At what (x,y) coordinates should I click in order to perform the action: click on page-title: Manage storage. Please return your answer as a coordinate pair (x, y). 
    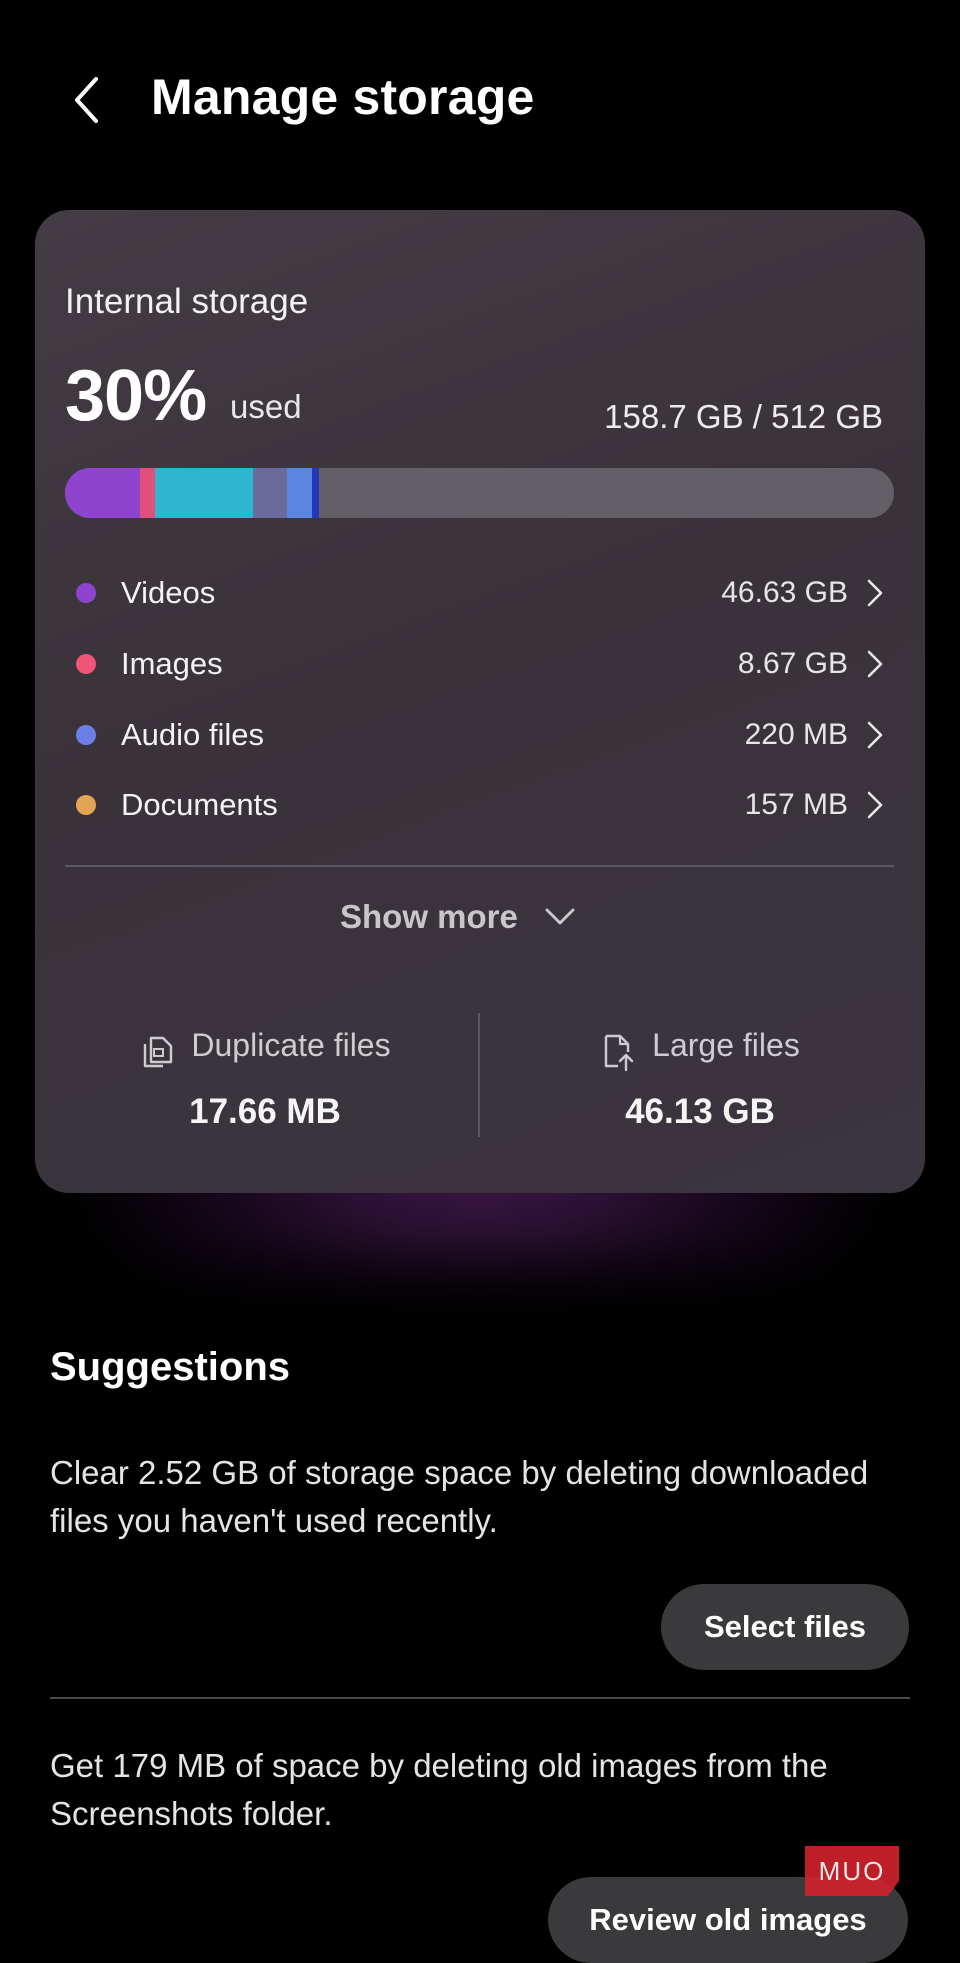
    Looking at the image, I should click on (343, 97).